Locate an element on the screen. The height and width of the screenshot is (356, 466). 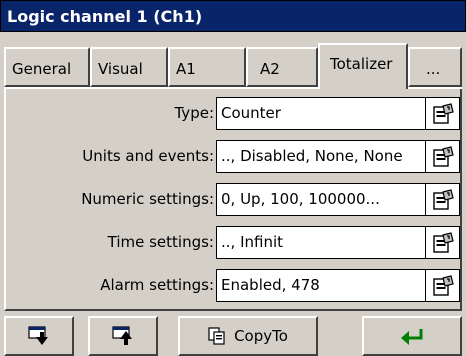
numeric-settings-label: Numeric settings: is located at coordinates (147, 199).